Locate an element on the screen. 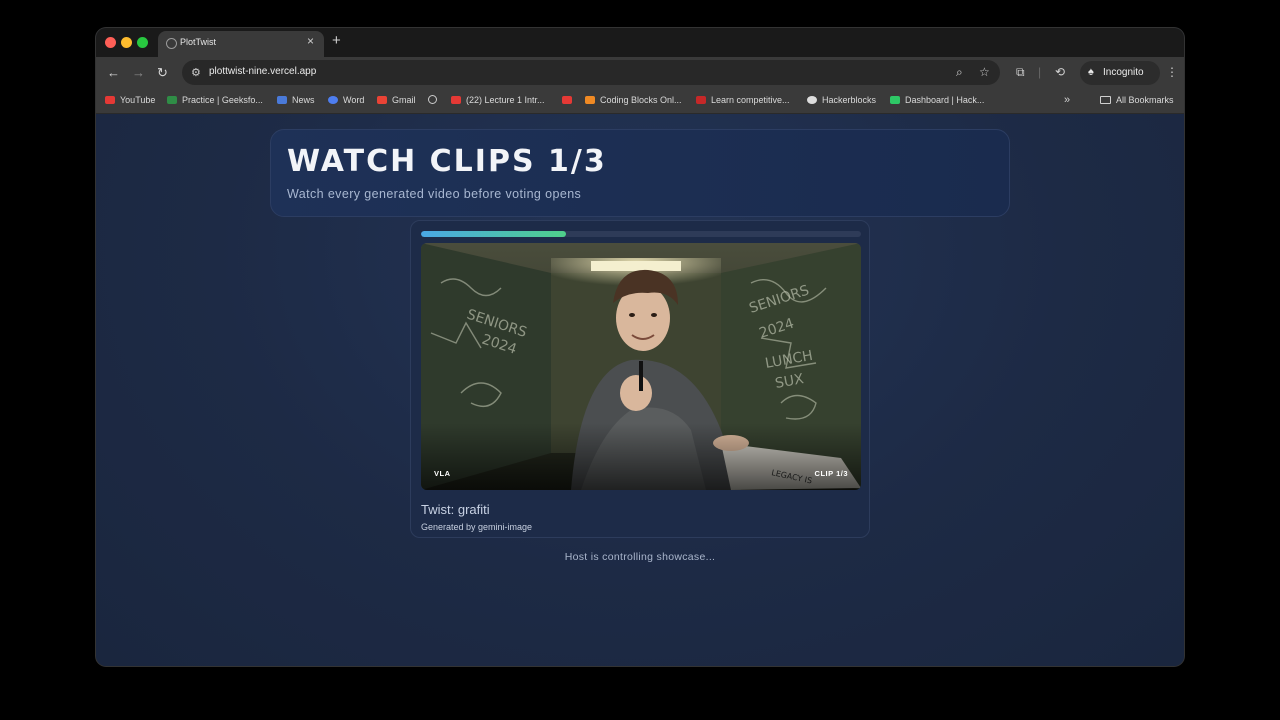  back-button: ← is located at coordinates (113, 72).